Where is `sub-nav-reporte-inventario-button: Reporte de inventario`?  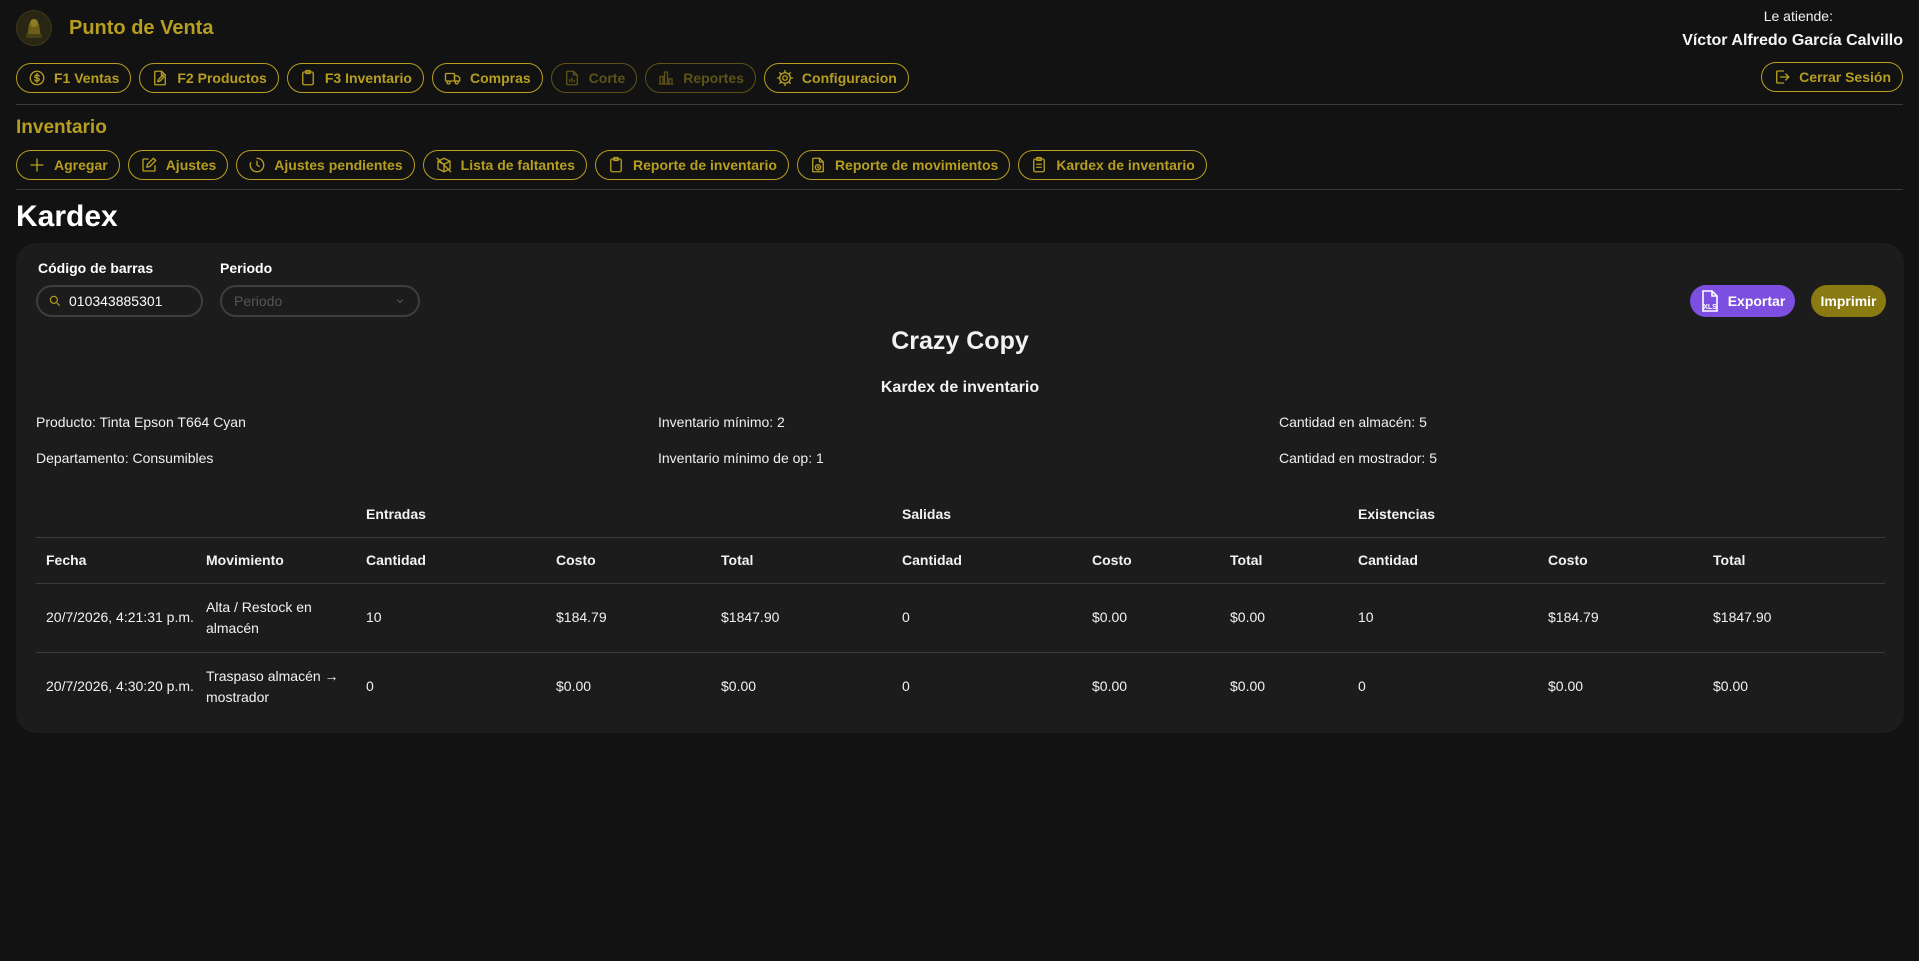 sub-nav-reporte-inventario-button: Reporte de inventario is located at coordinates (692, 165).